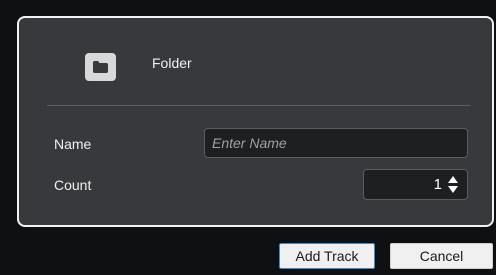 This screenshot has width=496, height=275. Describe the element at coordinates (327, 256) in the screenshot. I see `add-track-button: Add Track` at that location.